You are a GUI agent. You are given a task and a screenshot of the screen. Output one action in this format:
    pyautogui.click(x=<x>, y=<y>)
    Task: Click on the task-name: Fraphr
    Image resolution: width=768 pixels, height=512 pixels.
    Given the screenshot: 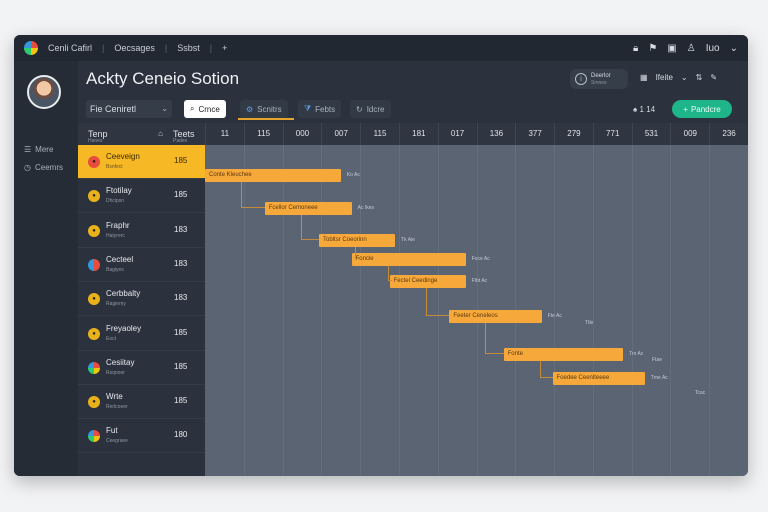 What is the action you would take?
    pyautogui.click(x=118, y=225)
    